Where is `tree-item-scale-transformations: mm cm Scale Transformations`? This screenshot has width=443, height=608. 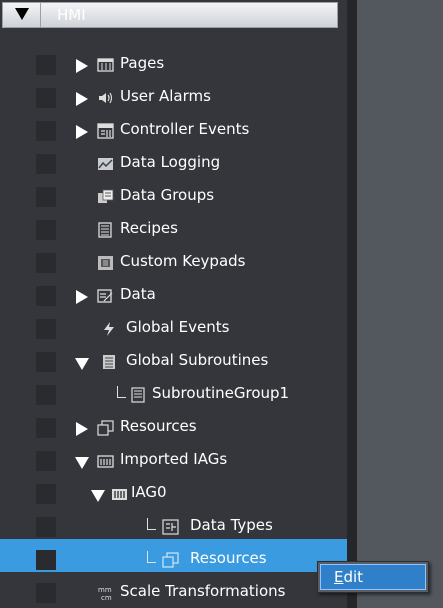
tree-item-scale-transformations: mm cm Scale Transformations is located at coordinates (173, 588).